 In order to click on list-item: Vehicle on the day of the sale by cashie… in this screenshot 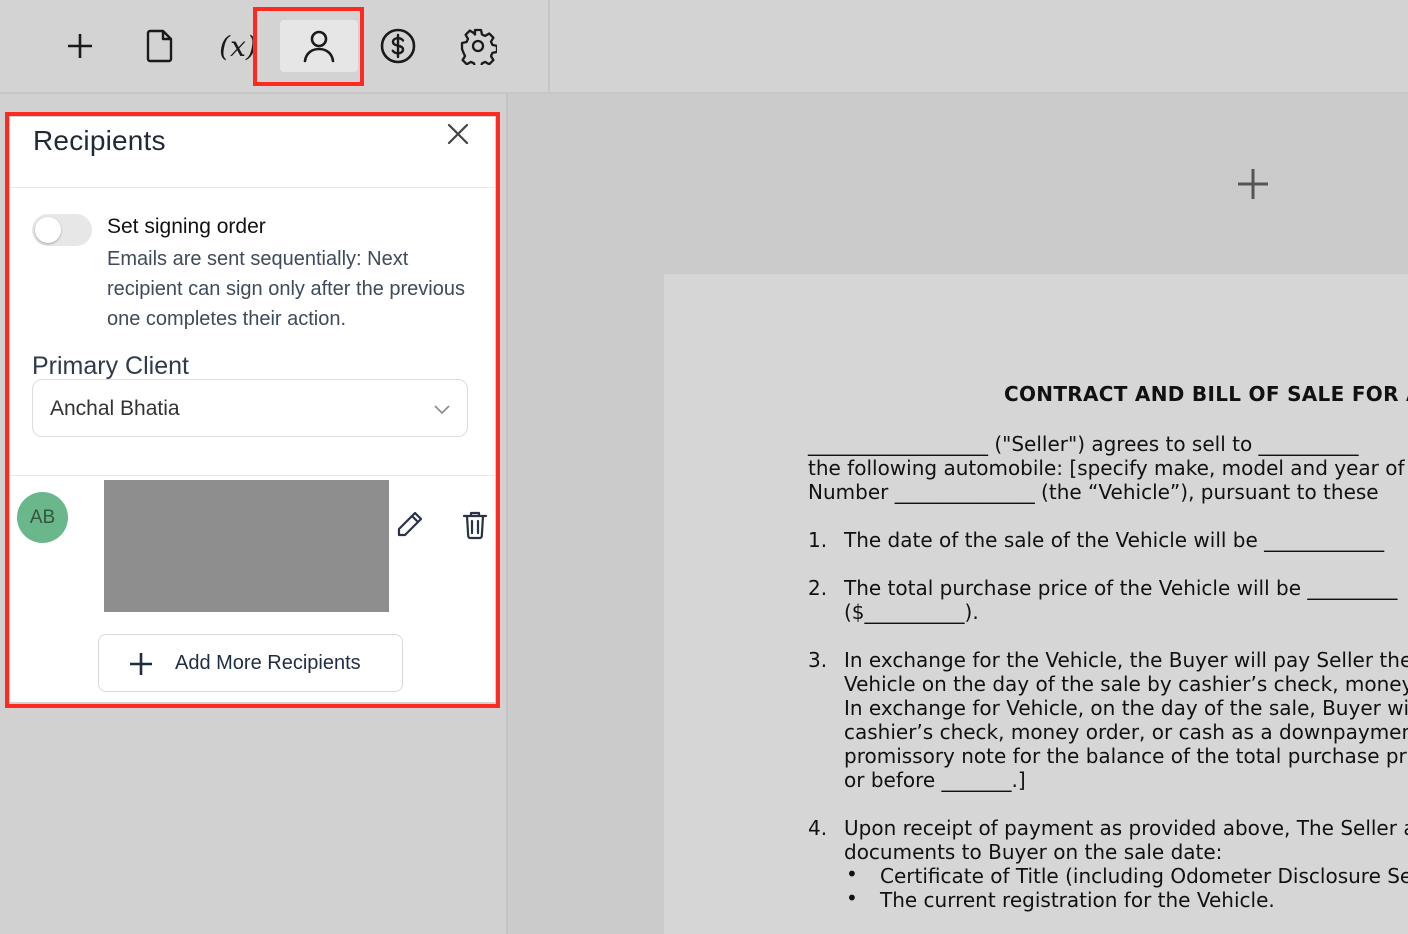, I will do `click(1126, 684)`.